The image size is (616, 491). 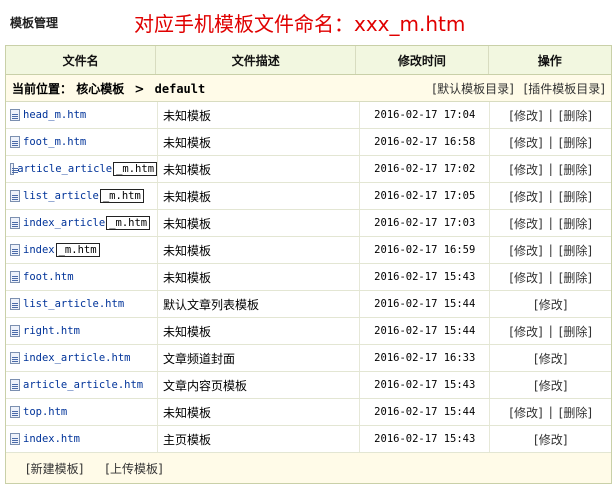 I want to click on file-name-link: right.htm, so click(x=51, y=331).